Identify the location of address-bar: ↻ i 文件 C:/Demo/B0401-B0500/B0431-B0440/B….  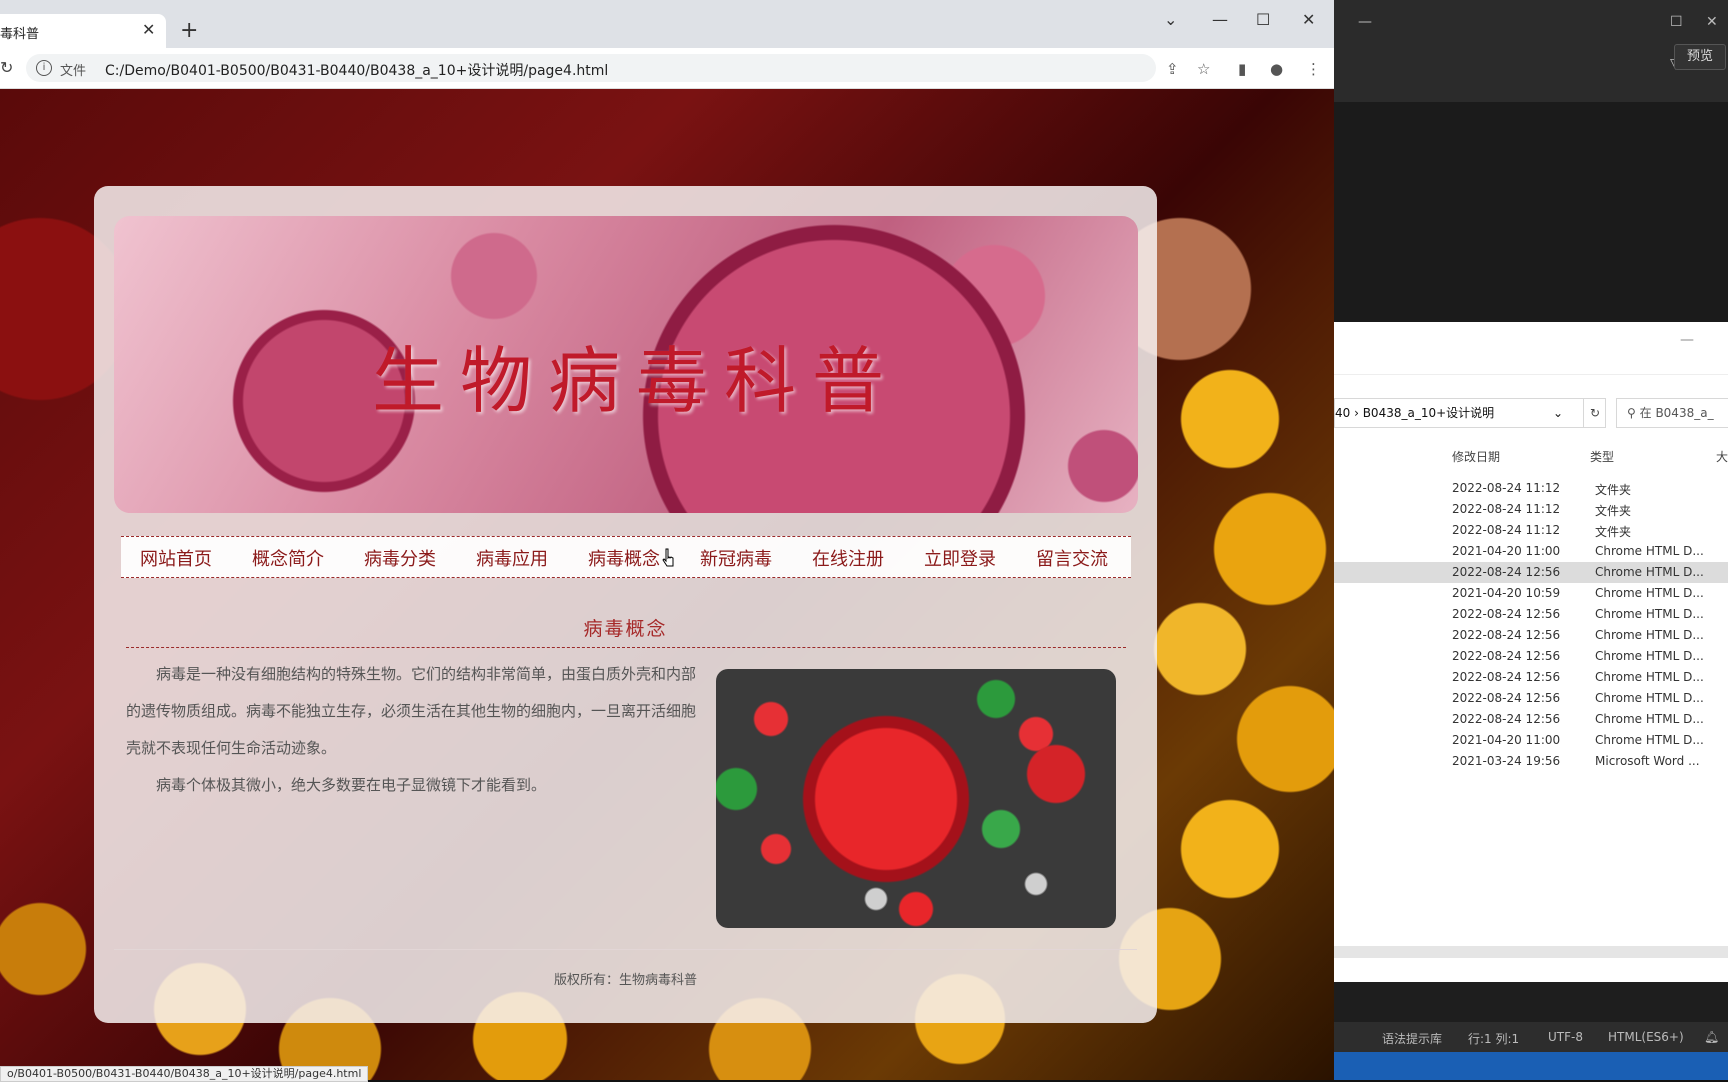
(667, 68).